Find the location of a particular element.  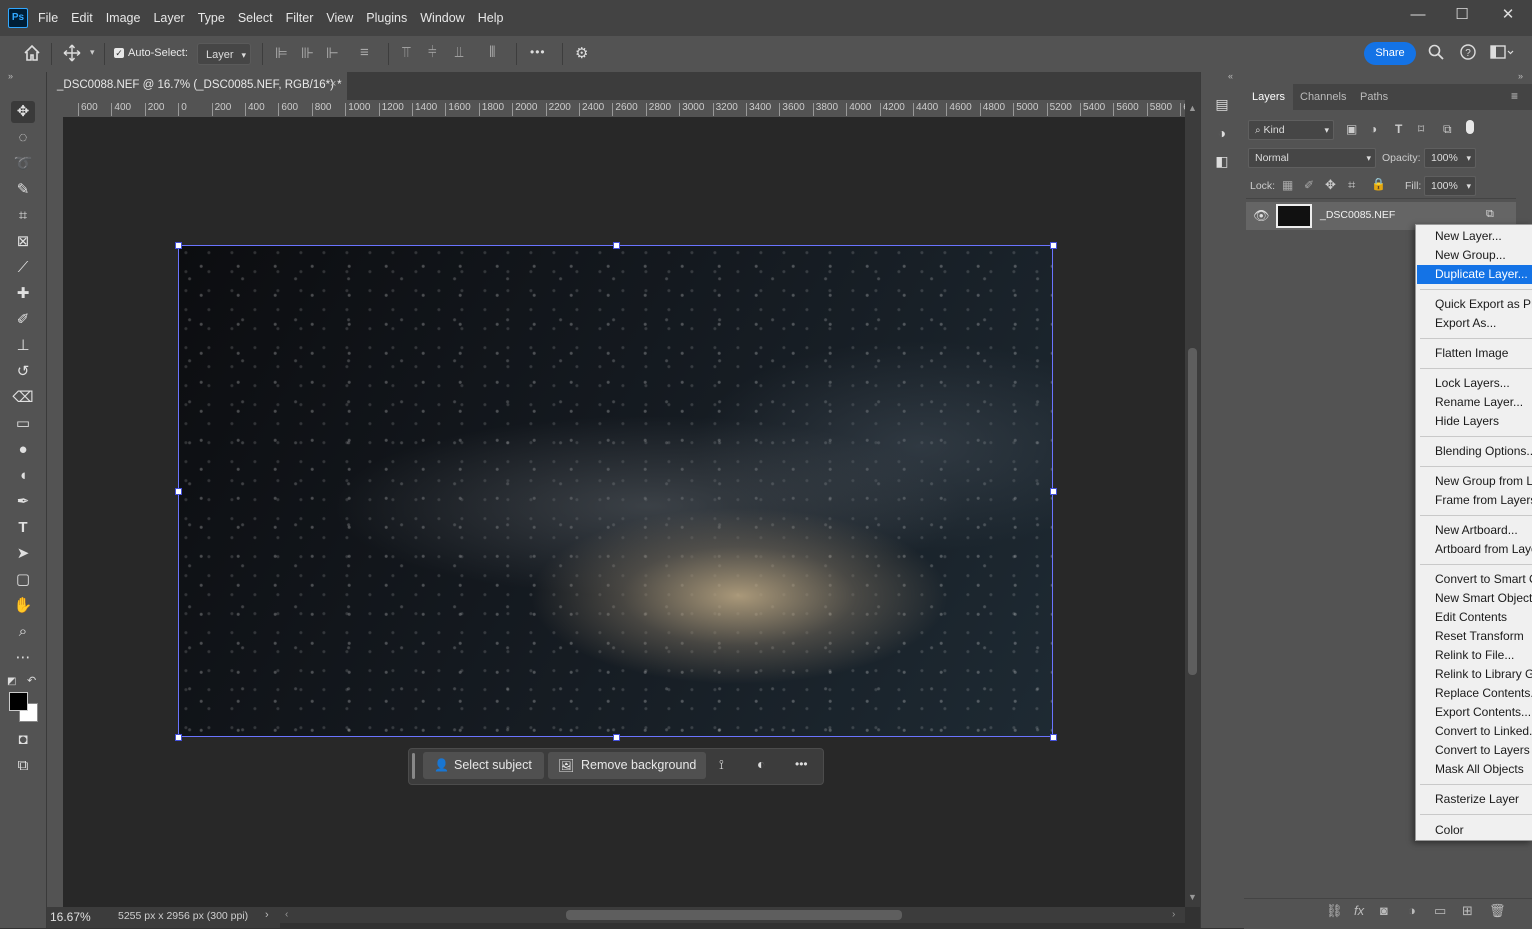

blur-tool-icon: ● is located at coordinates (23, 450).